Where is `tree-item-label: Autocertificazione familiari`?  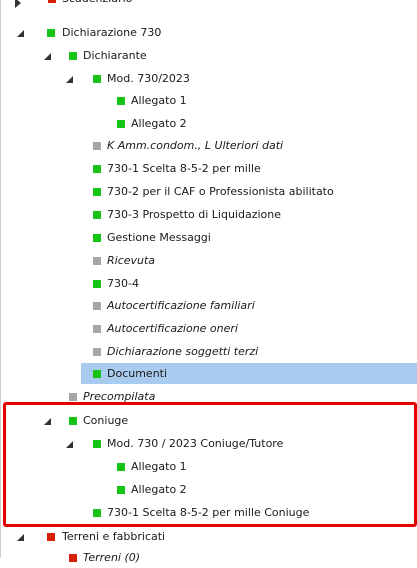 tree-item-label: Autocertificazione familiari is located at coordinates (181, 305).